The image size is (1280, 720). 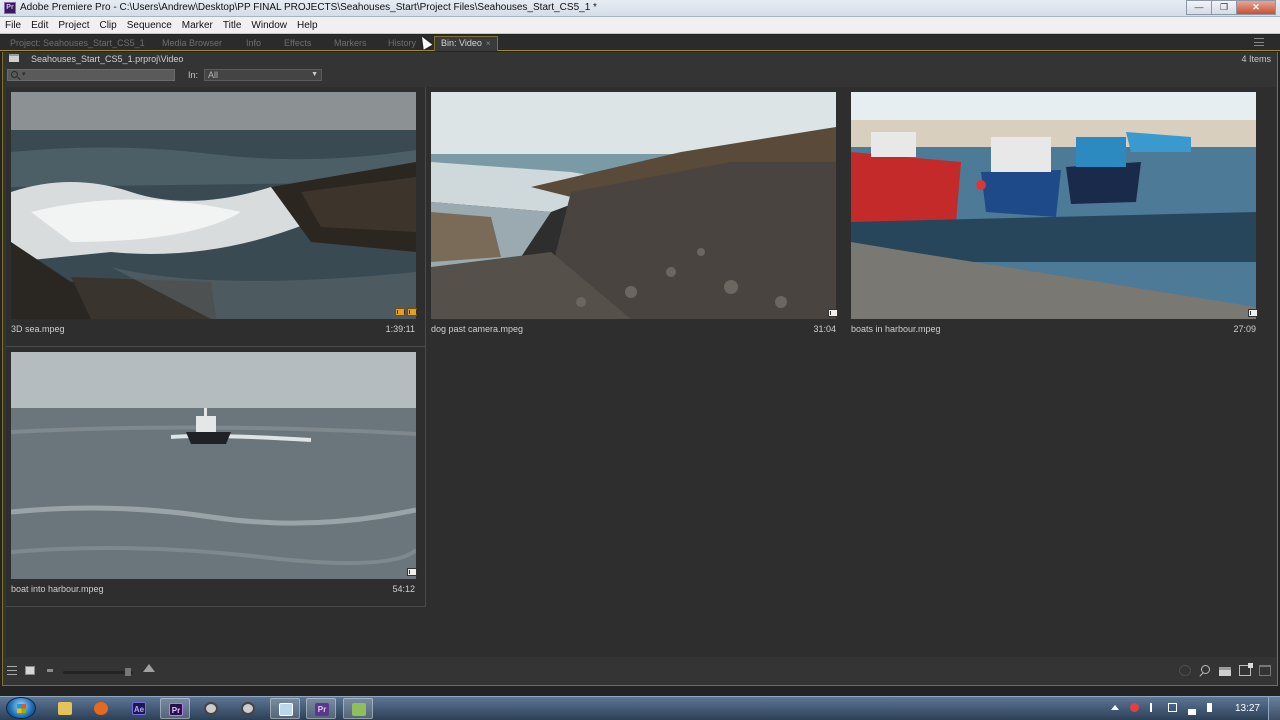 I want to click on in-label: In:, so click(x=193, y=75).